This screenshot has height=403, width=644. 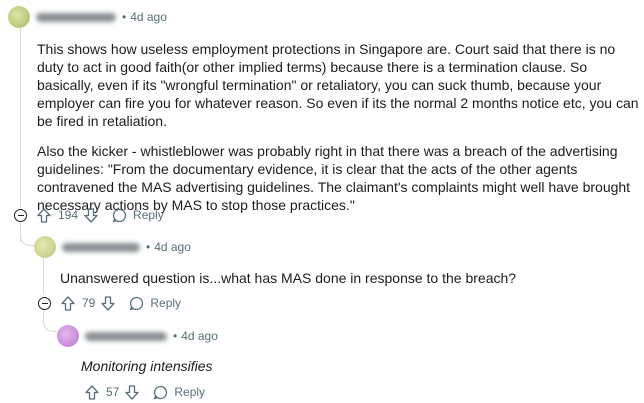 I want to click on thread-line-root, so click(x=20, y=115).